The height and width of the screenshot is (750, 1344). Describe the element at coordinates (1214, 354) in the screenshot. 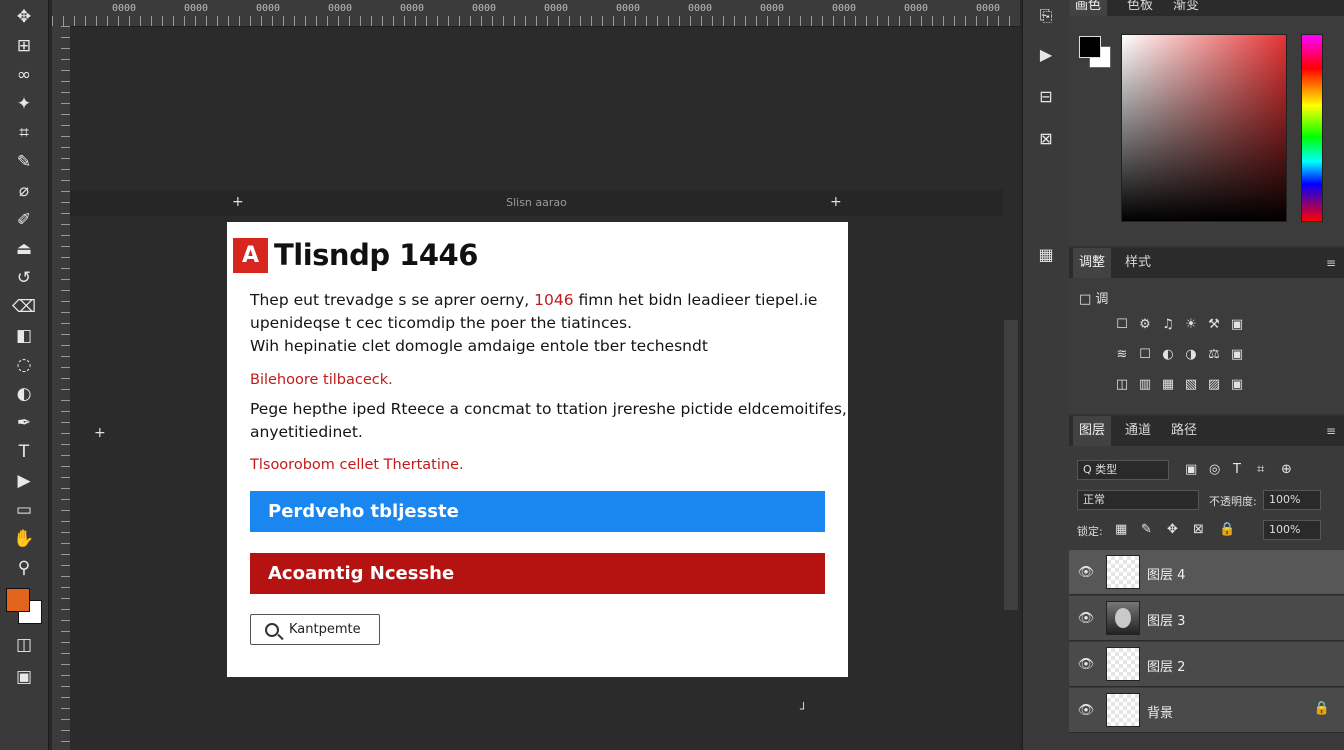

I see `adjustment-icon: ⚖` at that location.